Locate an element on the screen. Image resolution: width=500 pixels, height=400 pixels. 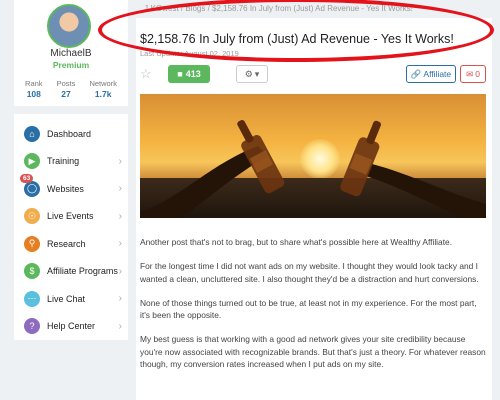
dollar-icon: $ is located at coordinates (32, 271).